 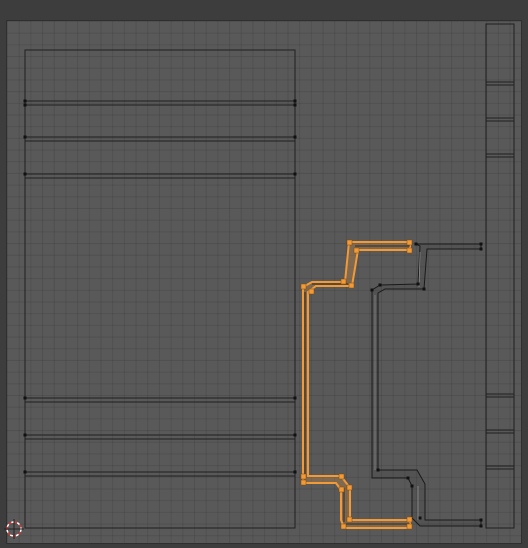 I want to click on 2d-cursor-icon, so click(x=14, y=529).